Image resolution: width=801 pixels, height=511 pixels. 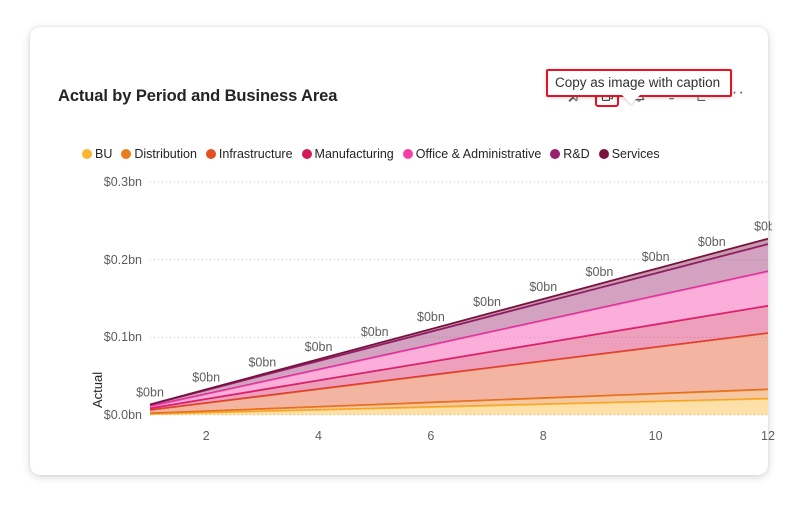 What do you see at coordinates (255, 154) in the screenshot?
I see `legend-item-label: Infrastructure` at bounding box center [255, 154].